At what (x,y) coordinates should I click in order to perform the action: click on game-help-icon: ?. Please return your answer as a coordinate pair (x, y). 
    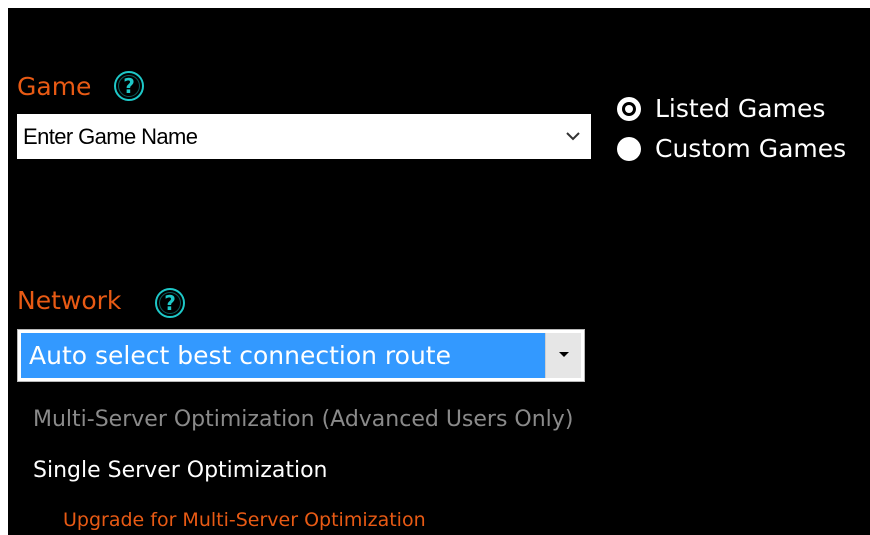
    Looking at the image, I should click on (129, 86).